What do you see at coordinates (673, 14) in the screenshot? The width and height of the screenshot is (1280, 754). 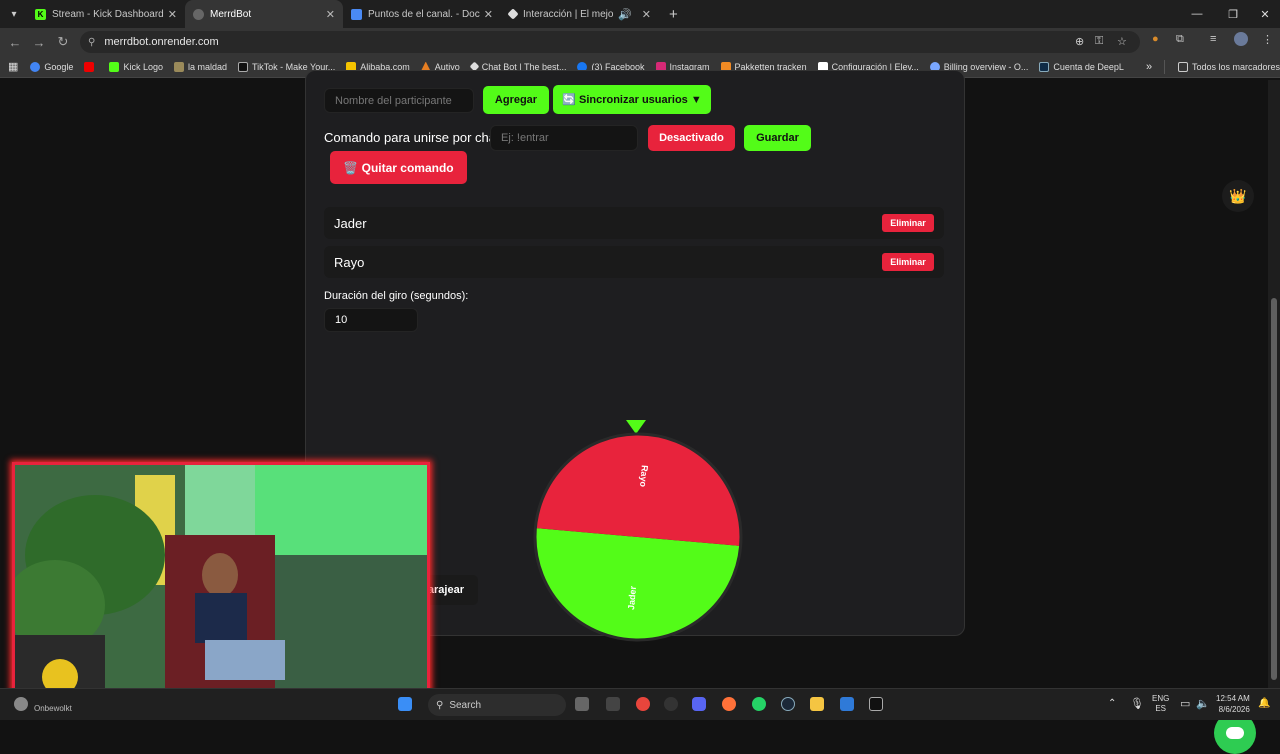 I see `new-tab-plus-icon: +` at bounding box center [673, 14].